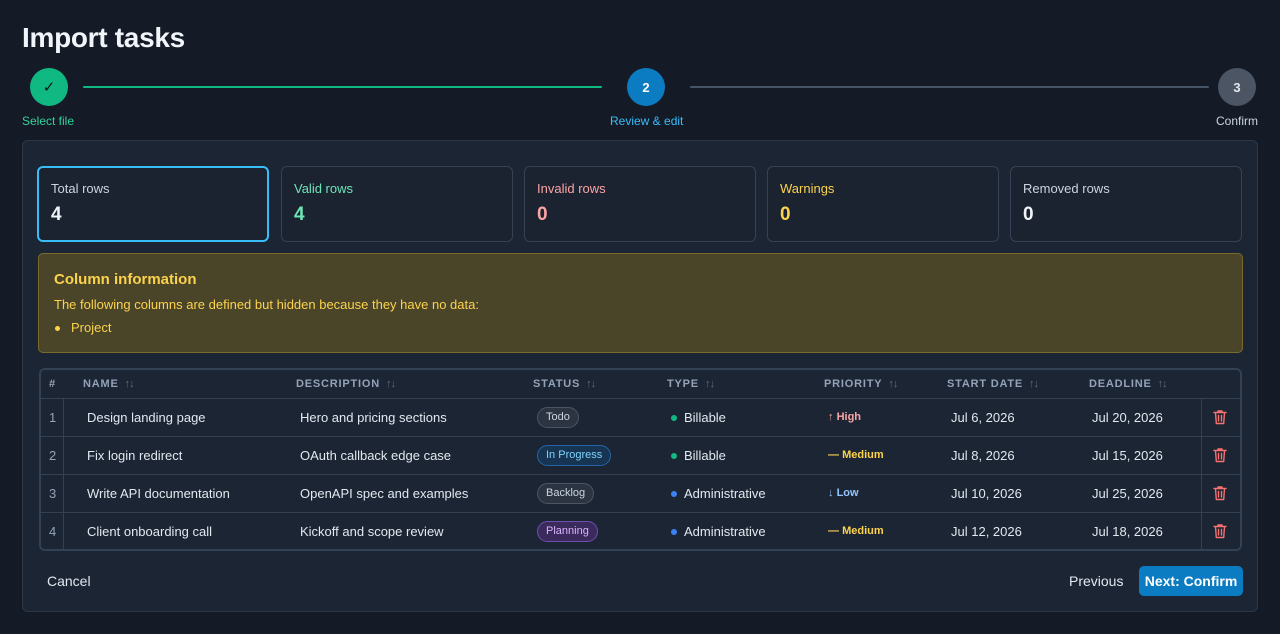 Image resolution: width=1280 pixels, height=634 pixels. I want to click on task-description-cell: OAuth callback edge case, so click(375, 455).